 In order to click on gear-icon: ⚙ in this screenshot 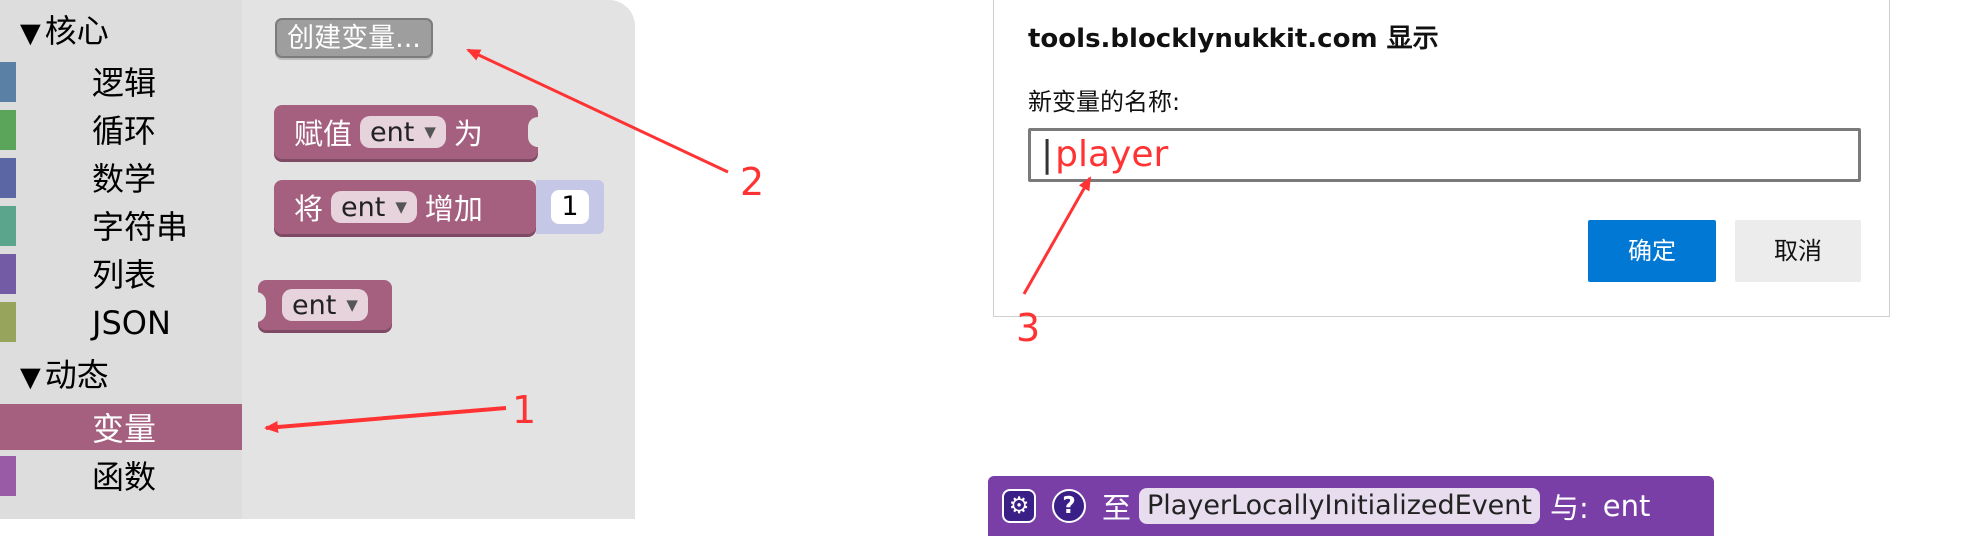, I will do `click(1019, 506)`.